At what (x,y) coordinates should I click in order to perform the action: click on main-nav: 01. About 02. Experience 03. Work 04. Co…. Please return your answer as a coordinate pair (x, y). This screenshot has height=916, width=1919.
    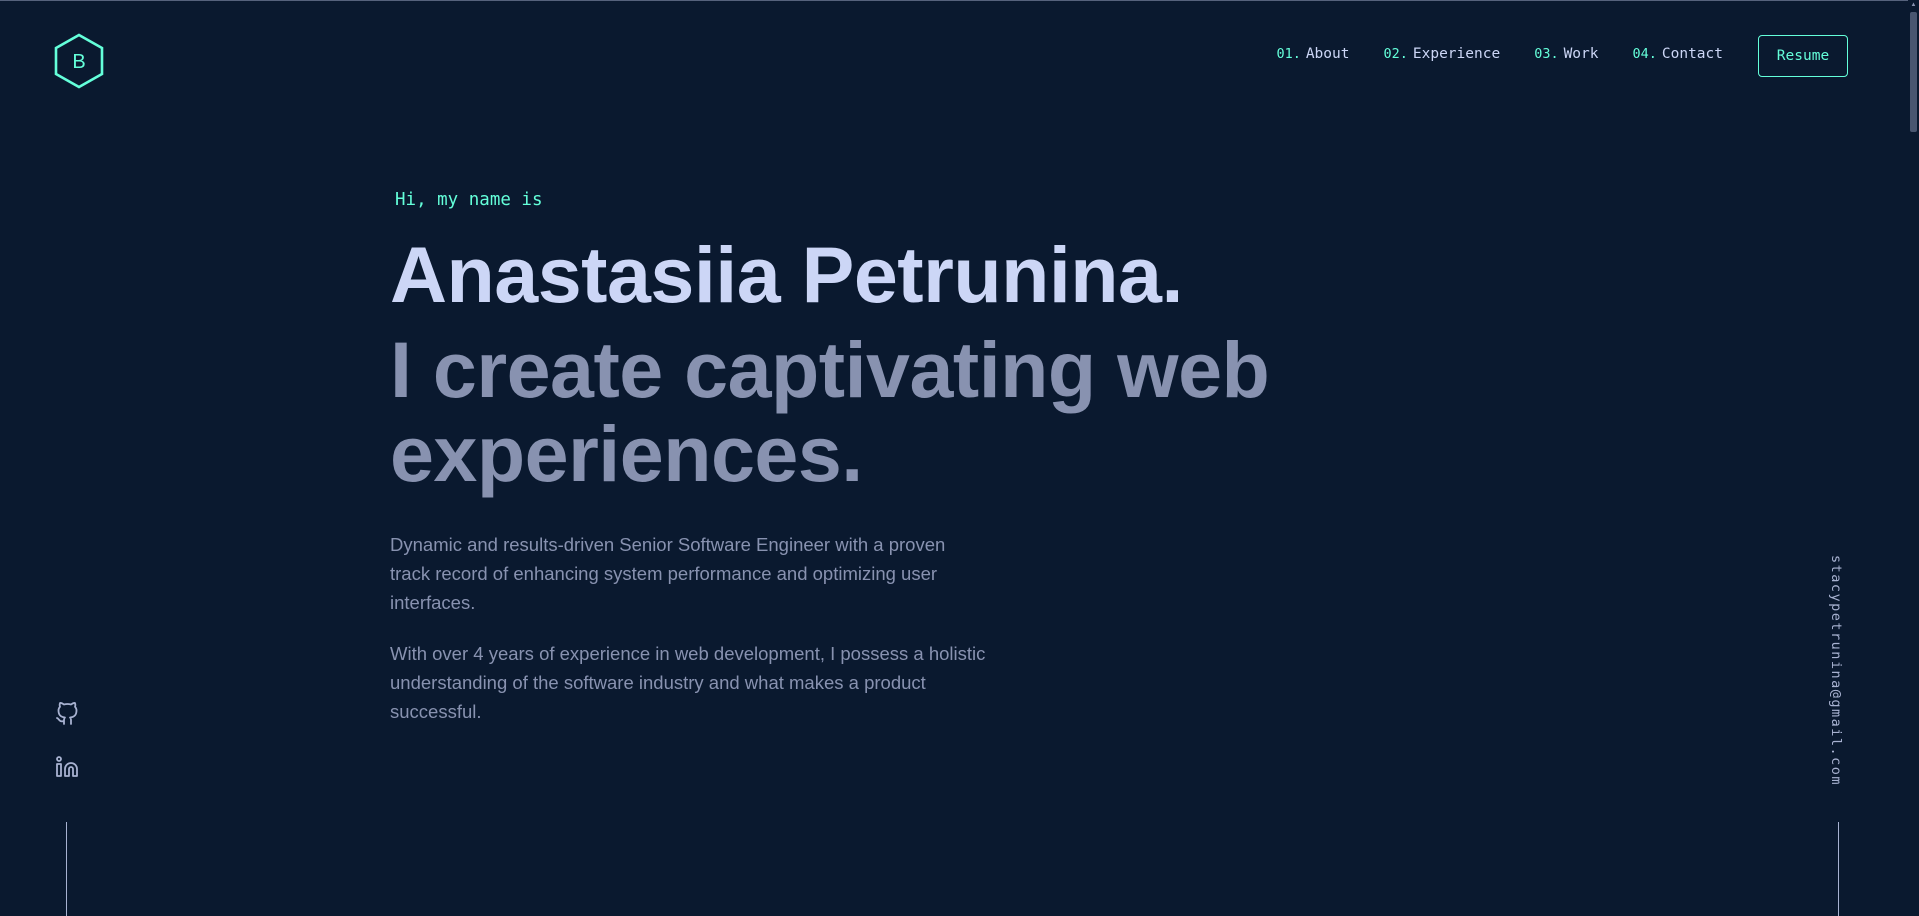
    Looking at the image, I should click on (1499, 54).